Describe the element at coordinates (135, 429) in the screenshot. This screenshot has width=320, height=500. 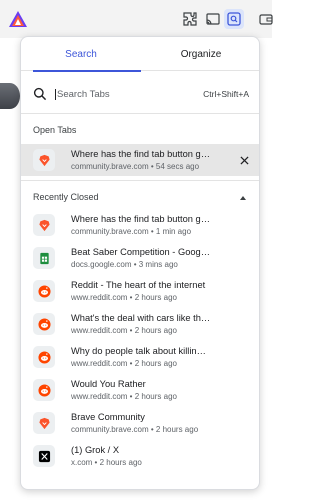
I see `item-meta: community.brave.com • 2 hours ago` at that location.